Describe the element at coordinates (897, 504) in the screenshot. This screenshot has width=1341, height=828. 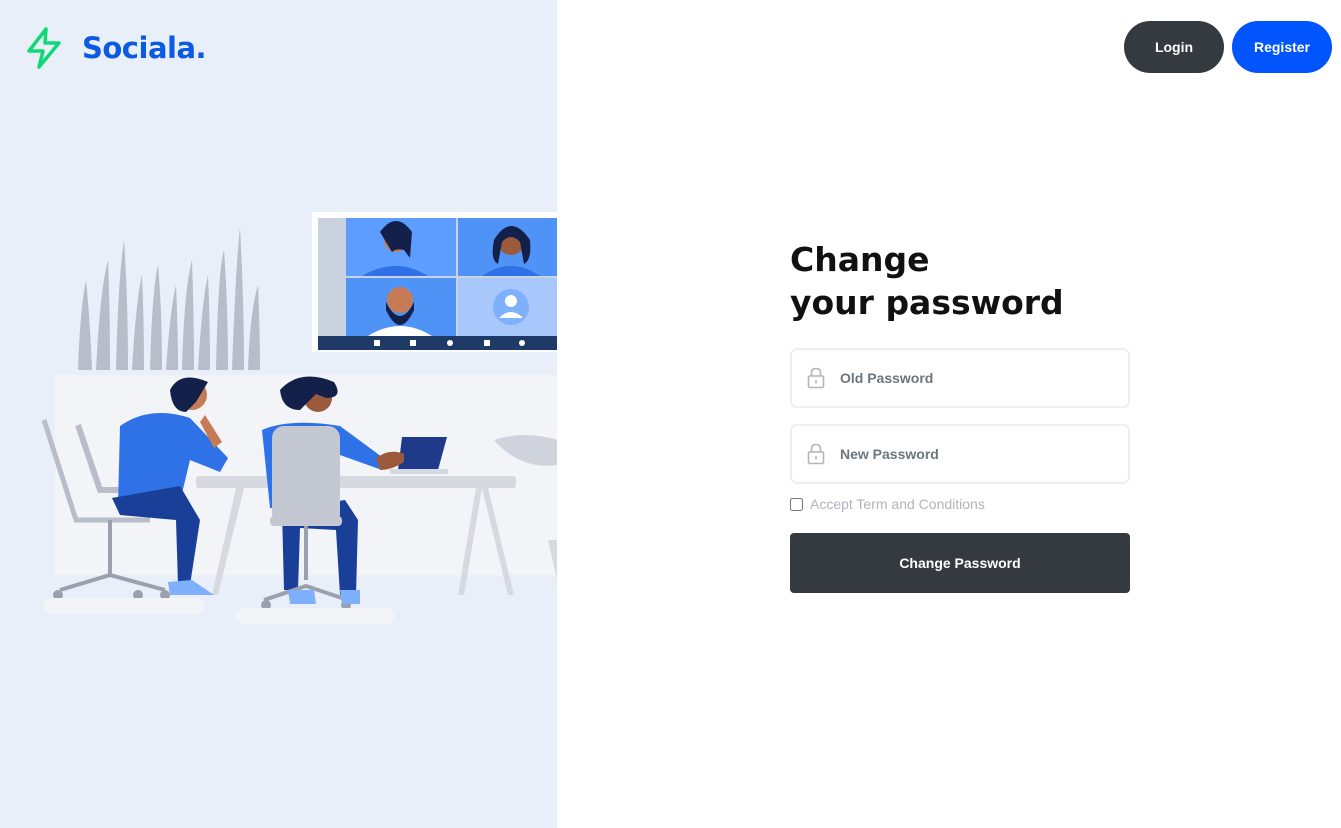
I see `terms-label: Accept Term and Conditions` at that location.